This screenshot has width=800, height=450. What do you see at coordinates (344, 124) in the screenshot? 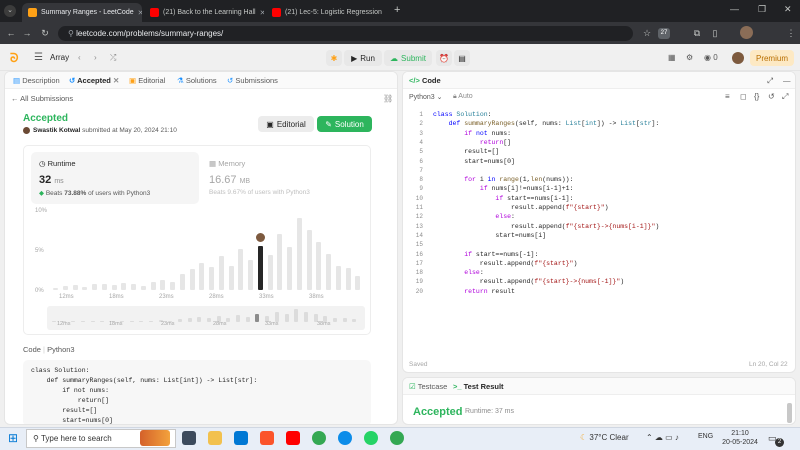
I see `solution-button: ✎ Solution` at bounding box center [344, 124].